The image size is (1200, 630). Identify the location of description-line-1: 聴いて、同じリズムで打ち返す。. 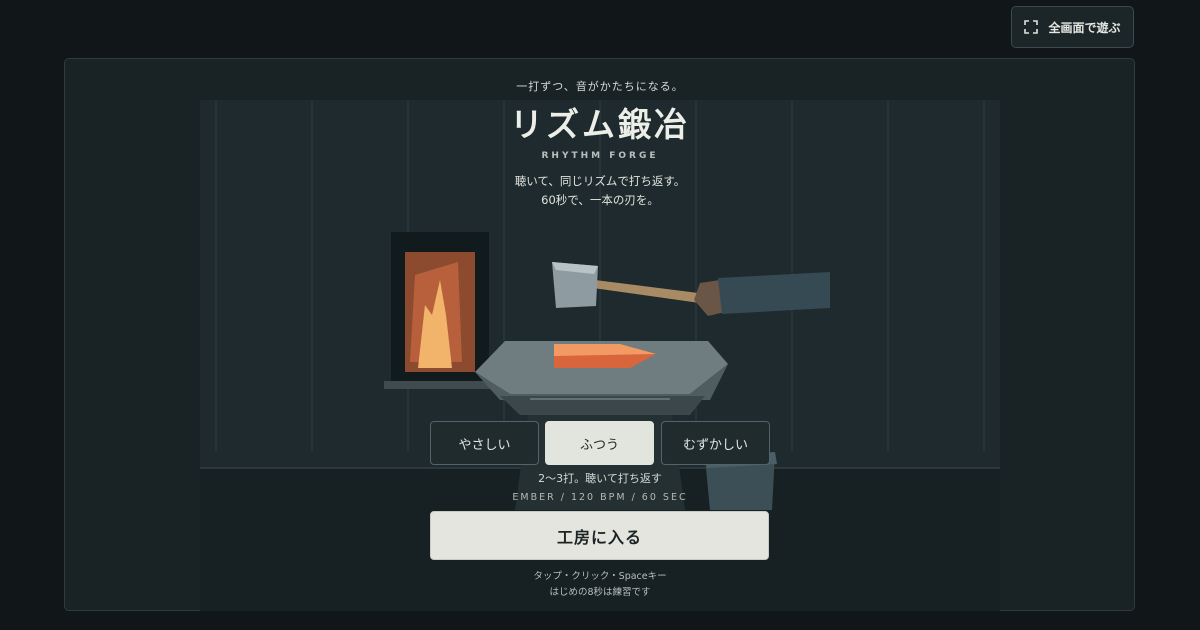
(600, 181).